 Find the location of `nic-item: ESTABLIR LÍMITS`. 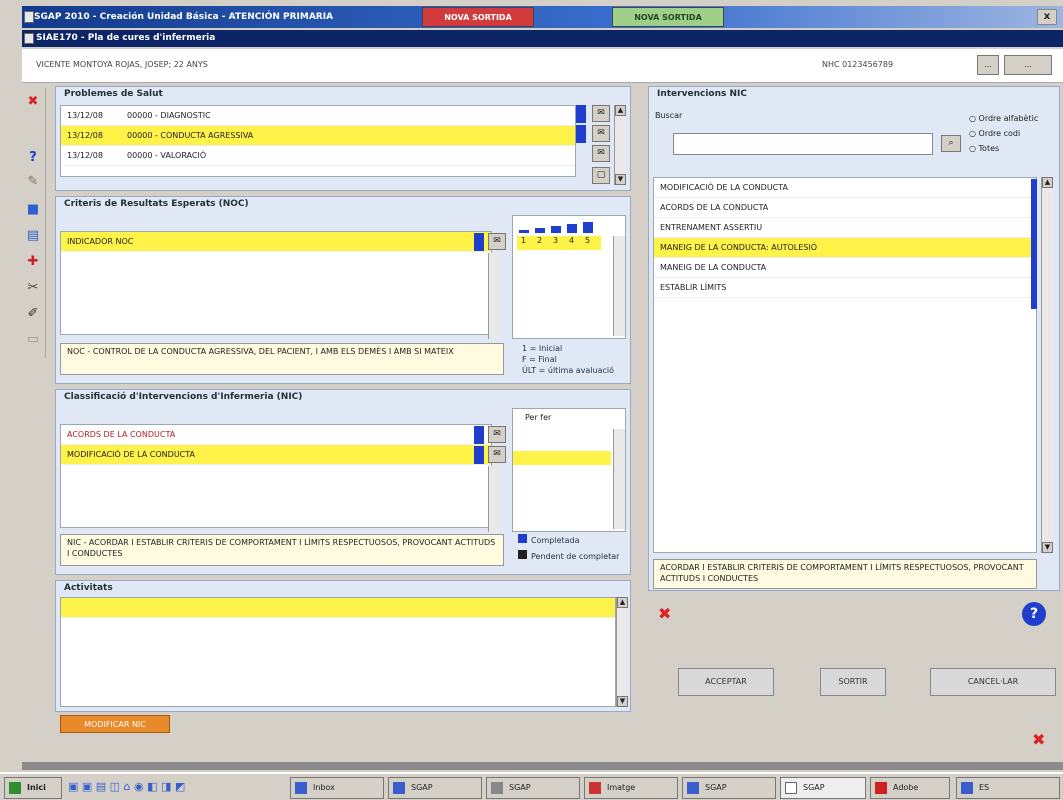

nic-item: ESTABLIR LÍMITS is located at coordinates (845, 288).